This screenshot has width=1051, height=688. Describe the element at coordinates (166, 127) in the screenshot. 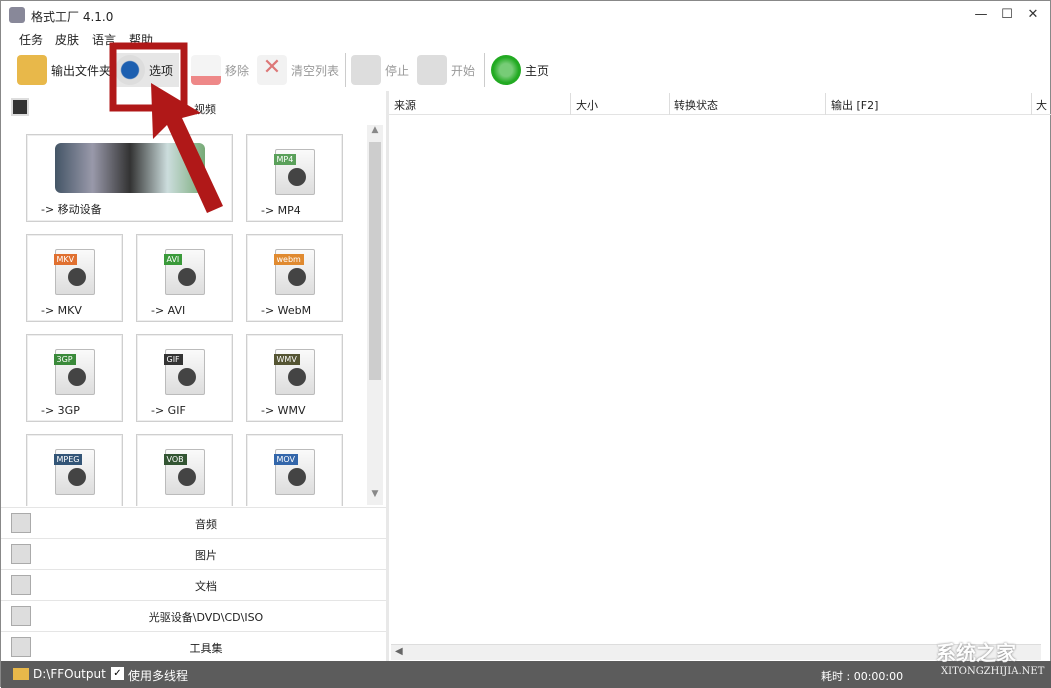

I see `annotation-overlay` at that location.